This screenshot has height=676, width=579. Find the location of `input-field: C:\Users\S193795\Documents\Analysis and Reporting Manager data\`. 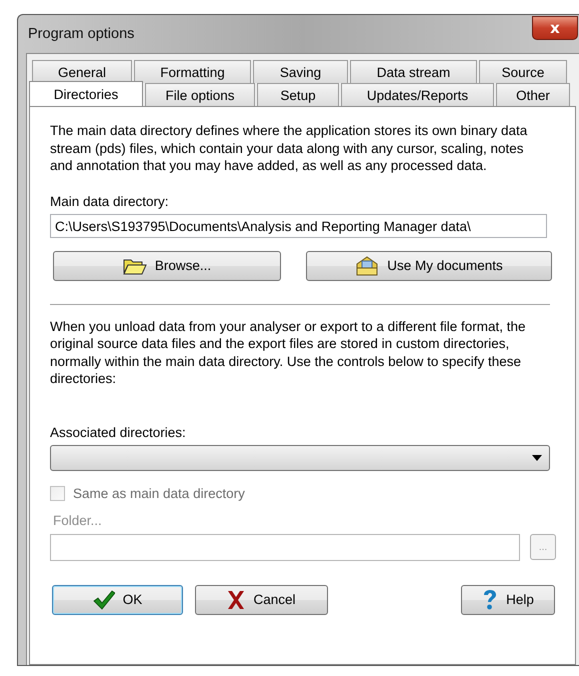

input-field: C:\Users\S193795\Documents\Analysis and Reporting Manager data\ is located at coordinates (298, 226).